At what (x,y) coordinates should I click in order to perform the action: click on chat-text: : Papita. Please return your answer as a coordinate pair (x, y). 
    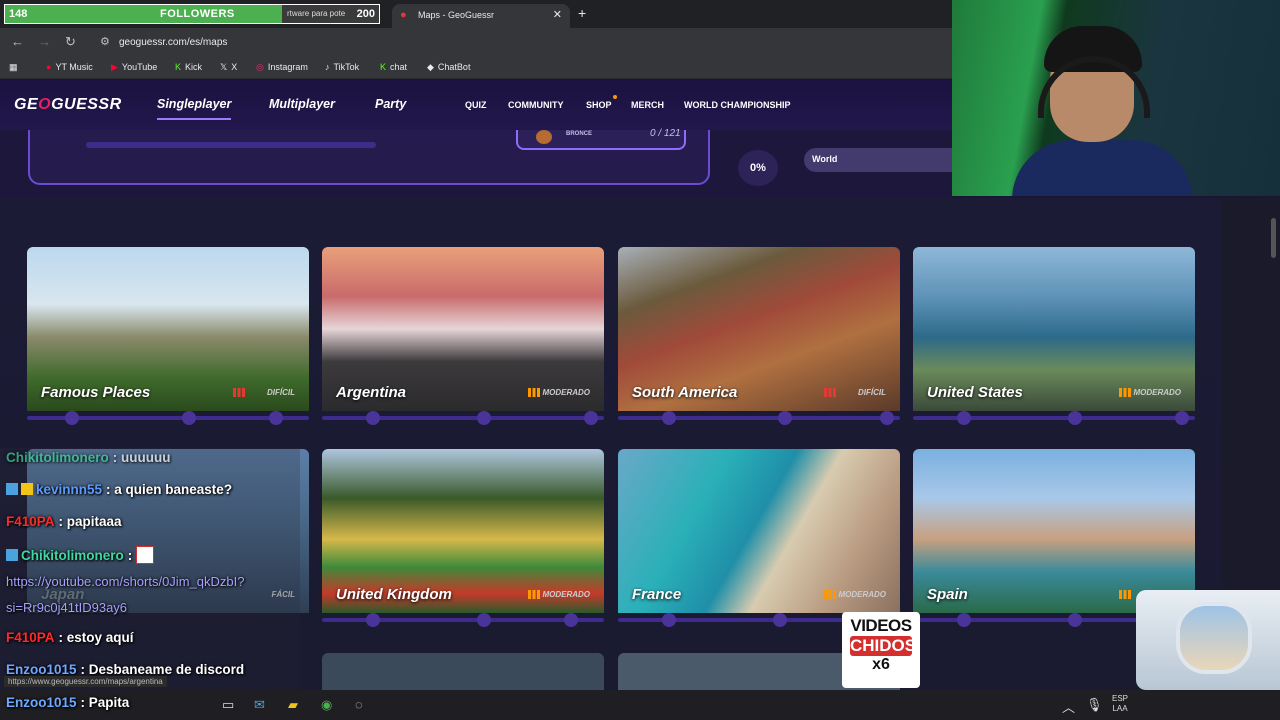
    Looking at the image, I should click on (105, 702).